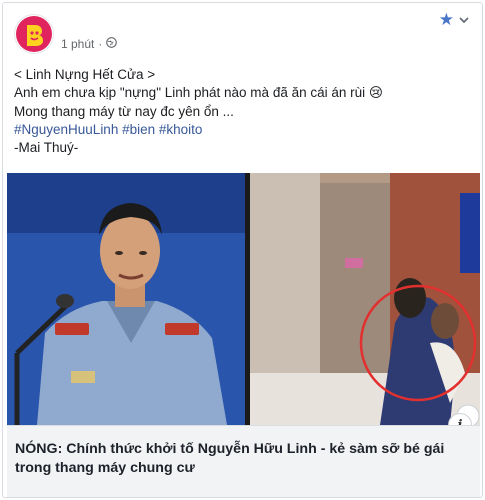  What do you see at coordinates (446, 20) in the screenshot?
I see `star-icon: ★` at bounding box center [446, 20].